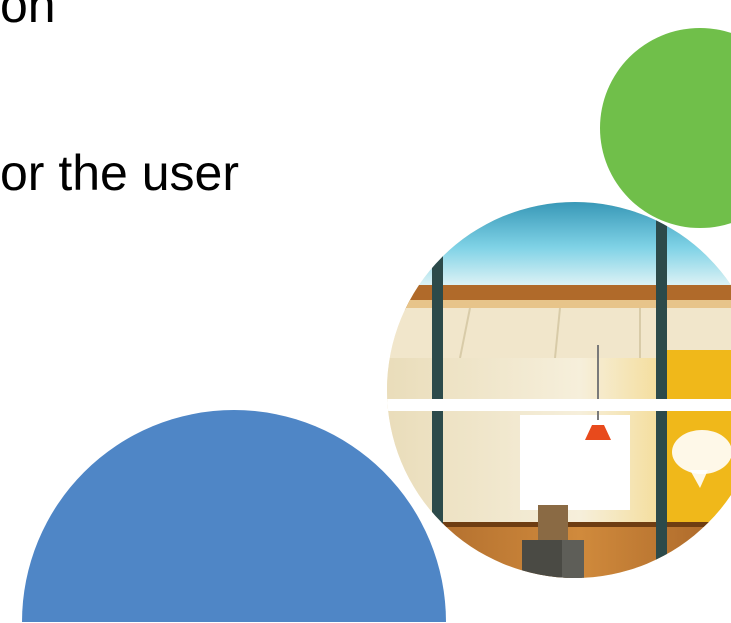 The height and width of the screenshot is (623, 731). What do you see at coordinates (665, 128) in the screenshot?
I see `green-circle` at bounding box center [665, 128].